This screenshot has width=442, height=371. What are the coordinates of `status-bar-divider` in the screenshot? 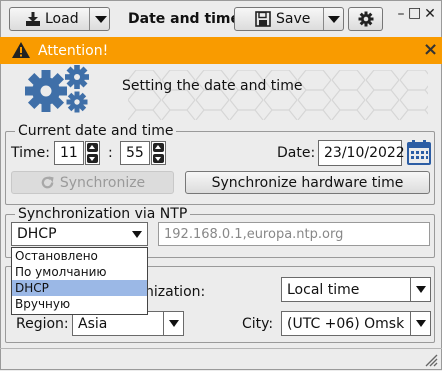 It's located at (221, 348).